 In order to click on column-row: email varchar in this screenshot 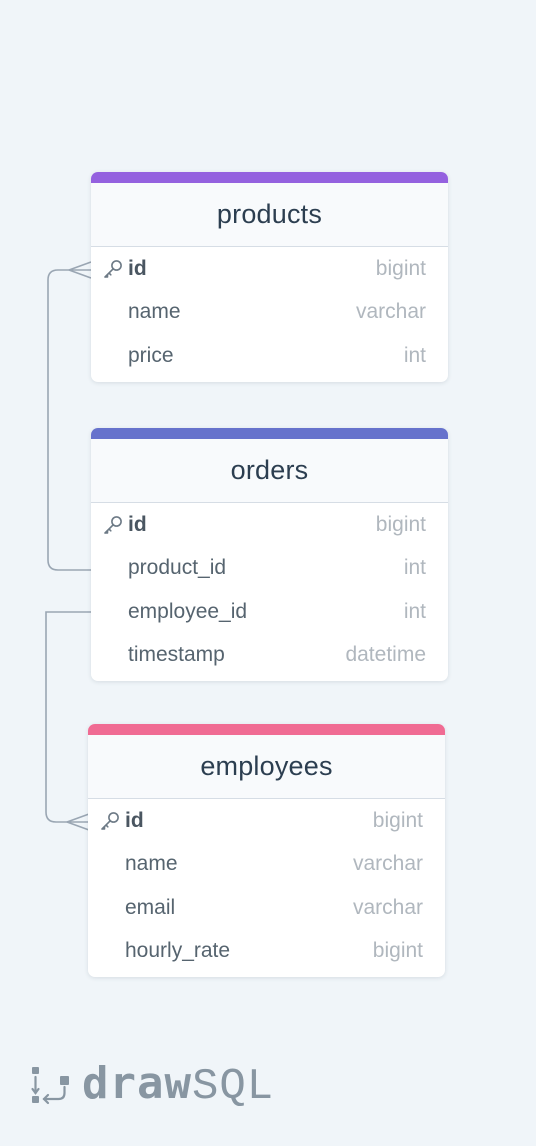, I will do `click(266, 908)`.